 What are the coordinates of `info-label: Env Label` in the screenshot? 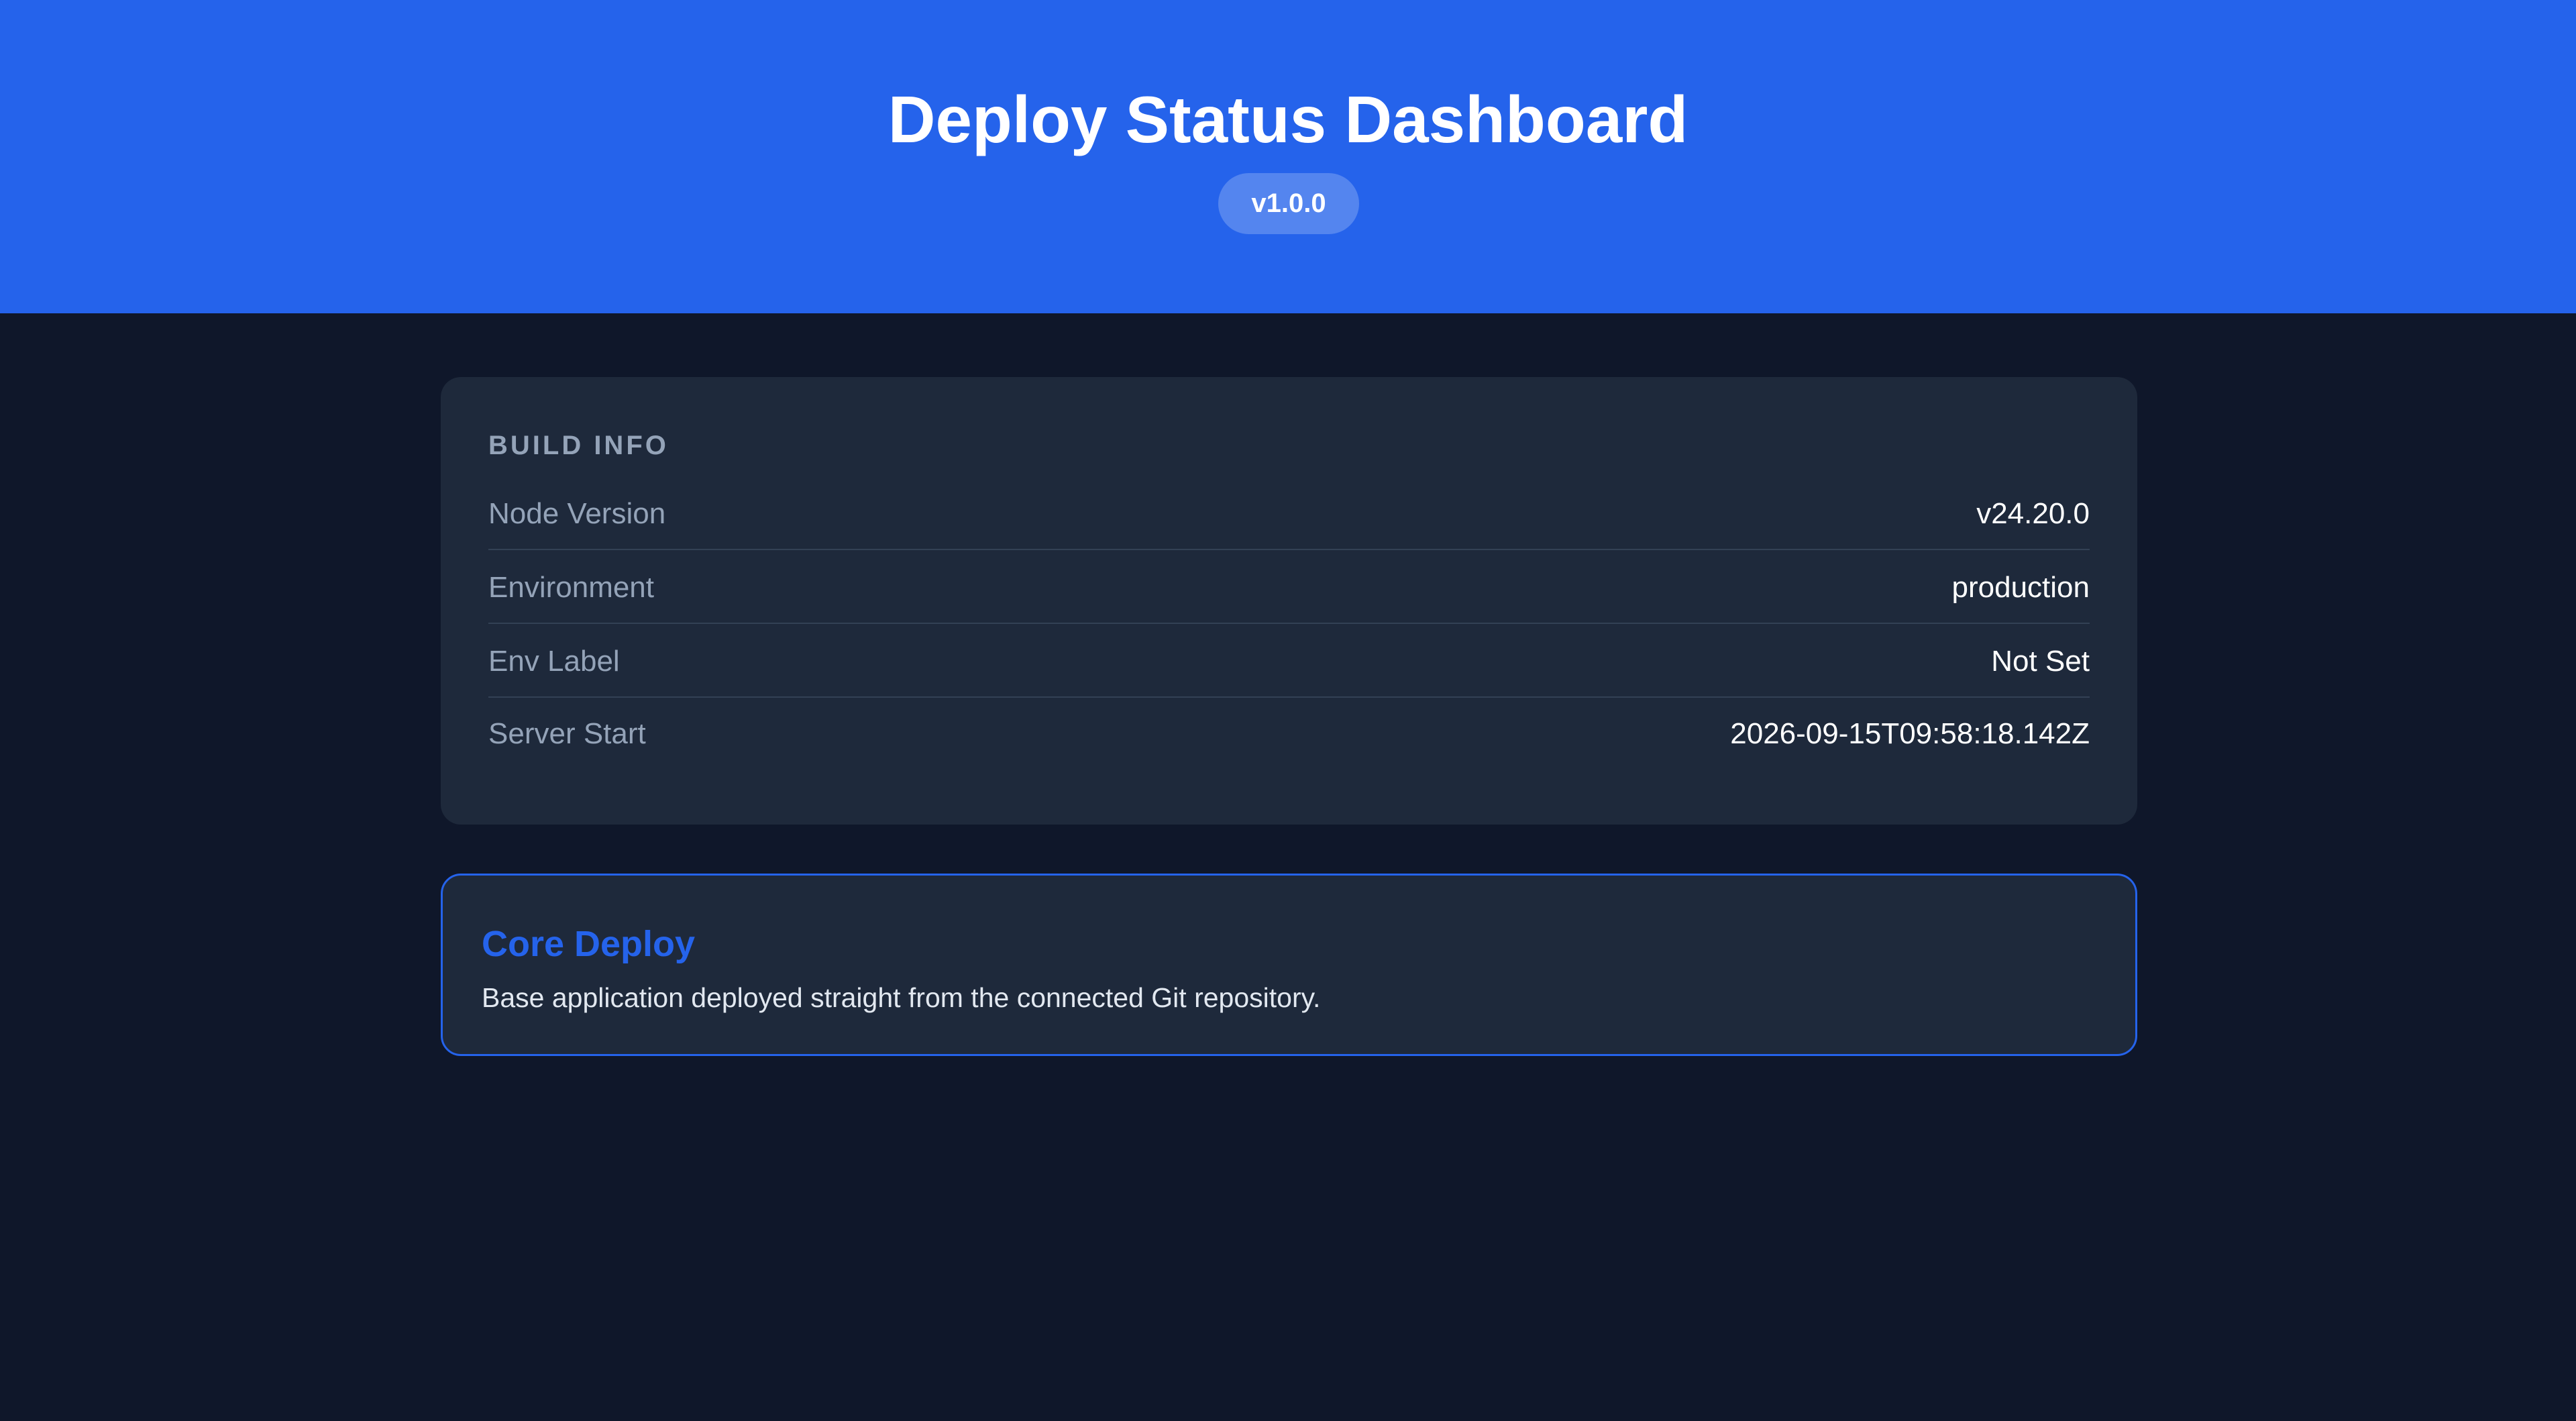 It's located at (554, 661).